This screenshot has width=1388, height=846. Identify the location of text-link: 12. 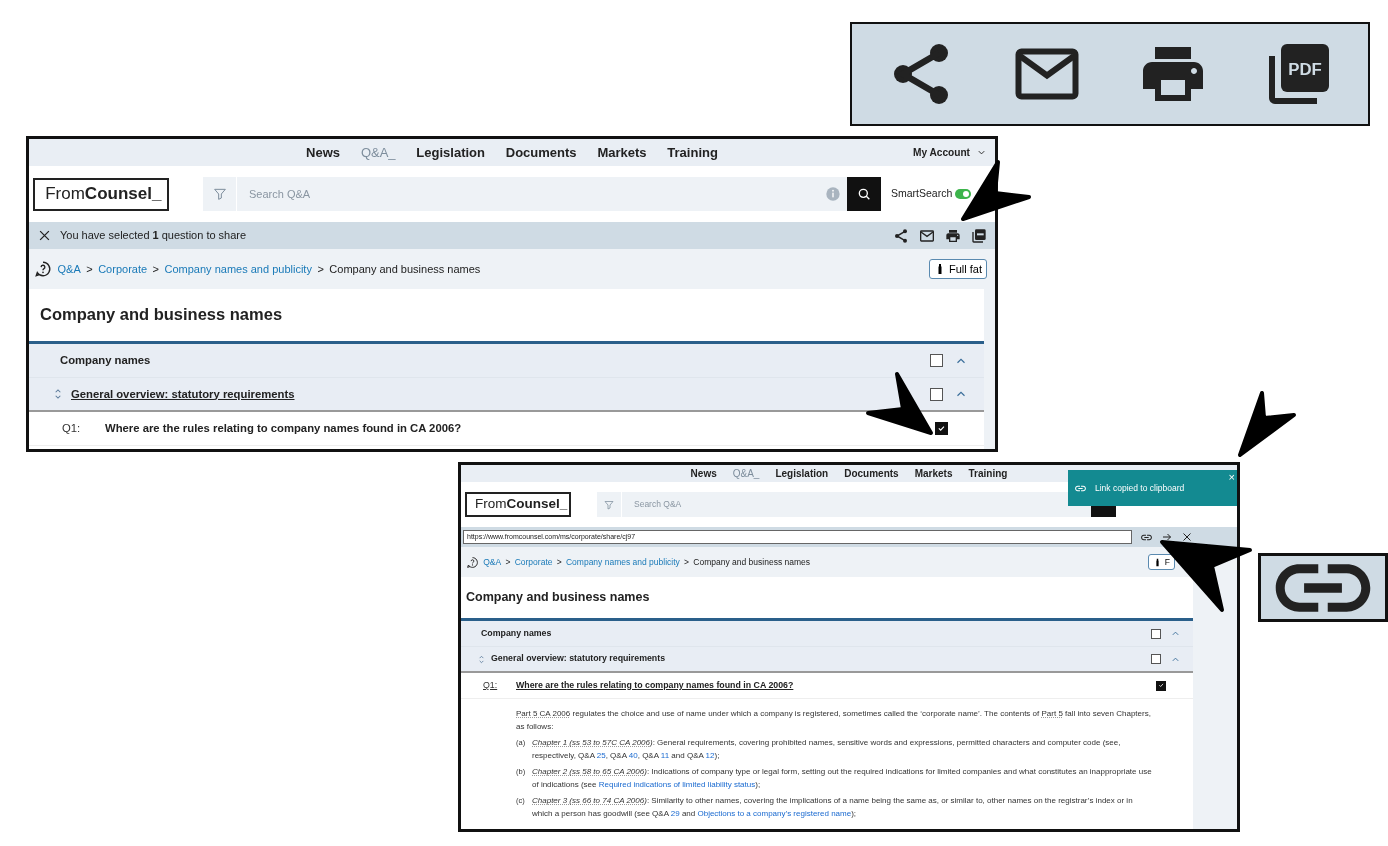
(710, 755).